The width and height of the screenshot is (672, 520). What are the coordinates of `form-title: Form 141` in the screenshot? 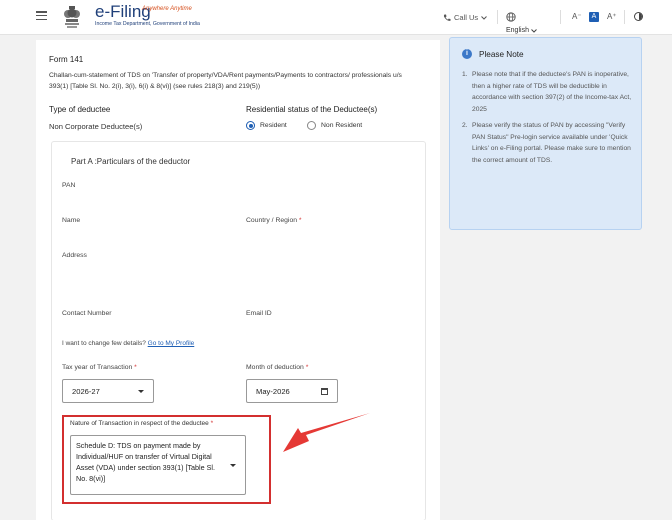 It's located at (66, 59).